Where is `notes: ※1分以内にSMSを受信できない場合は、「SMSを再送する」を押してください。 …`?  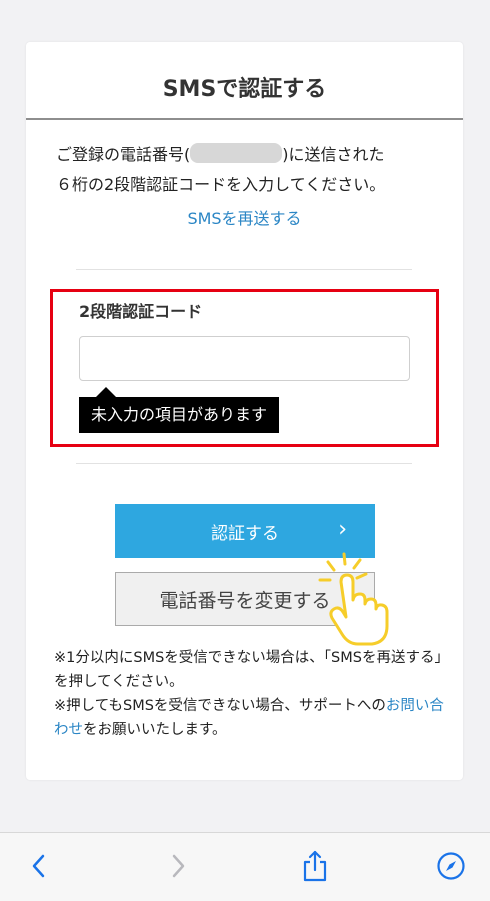
notes: ※1分以内にSMSを受信できない場合は、「SMSを再送する」を押してください。 … is located at coordinates (251, 694).